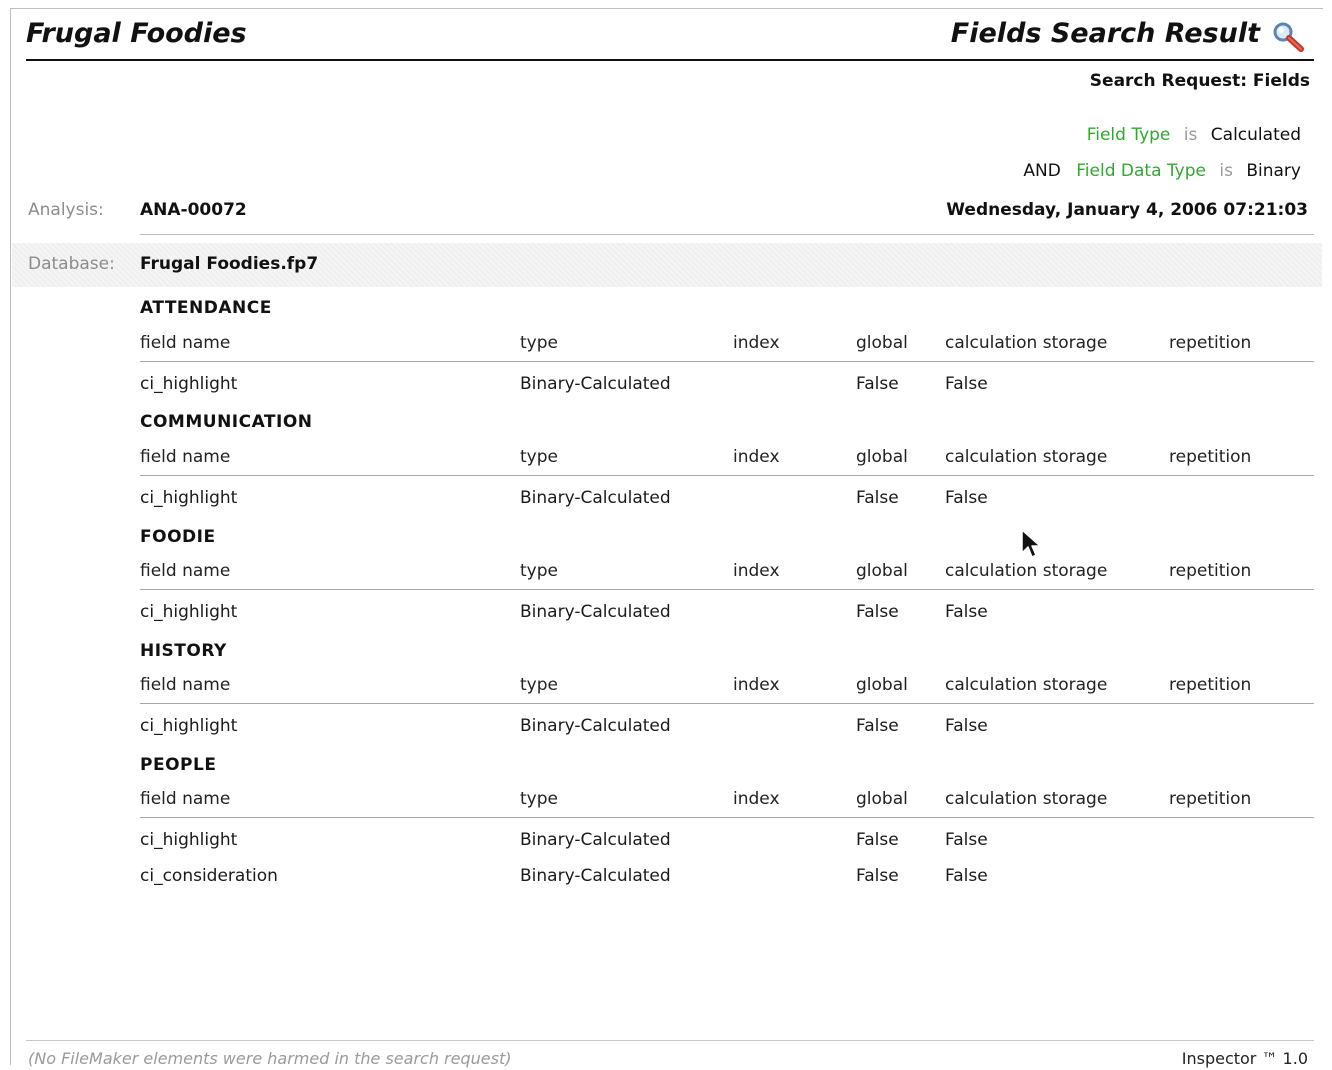 The height and width of the screenshot is (1070, 1332). I want to click on table-name: HISTORY, so click(183, 651).